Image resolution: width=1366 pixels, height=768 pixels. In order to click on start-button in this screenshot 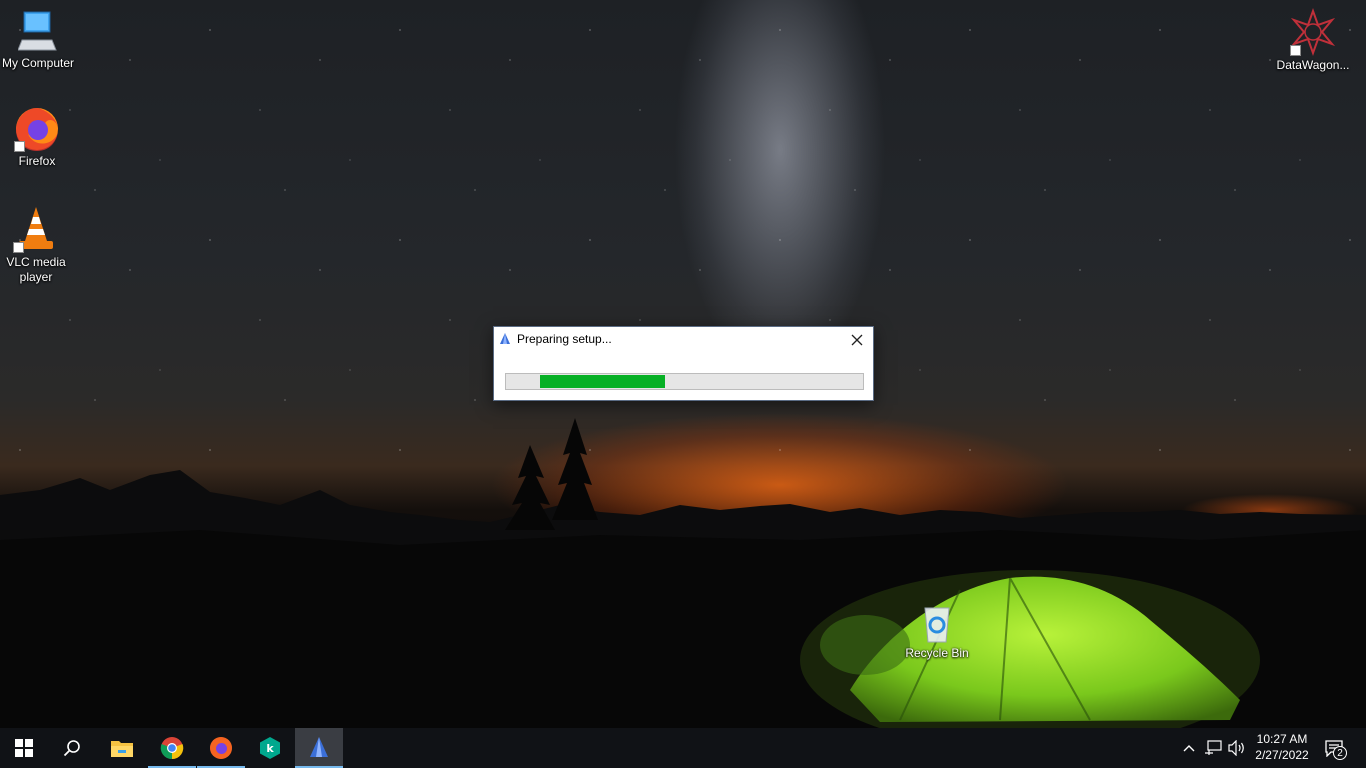, I will do `click(24, 748)`.